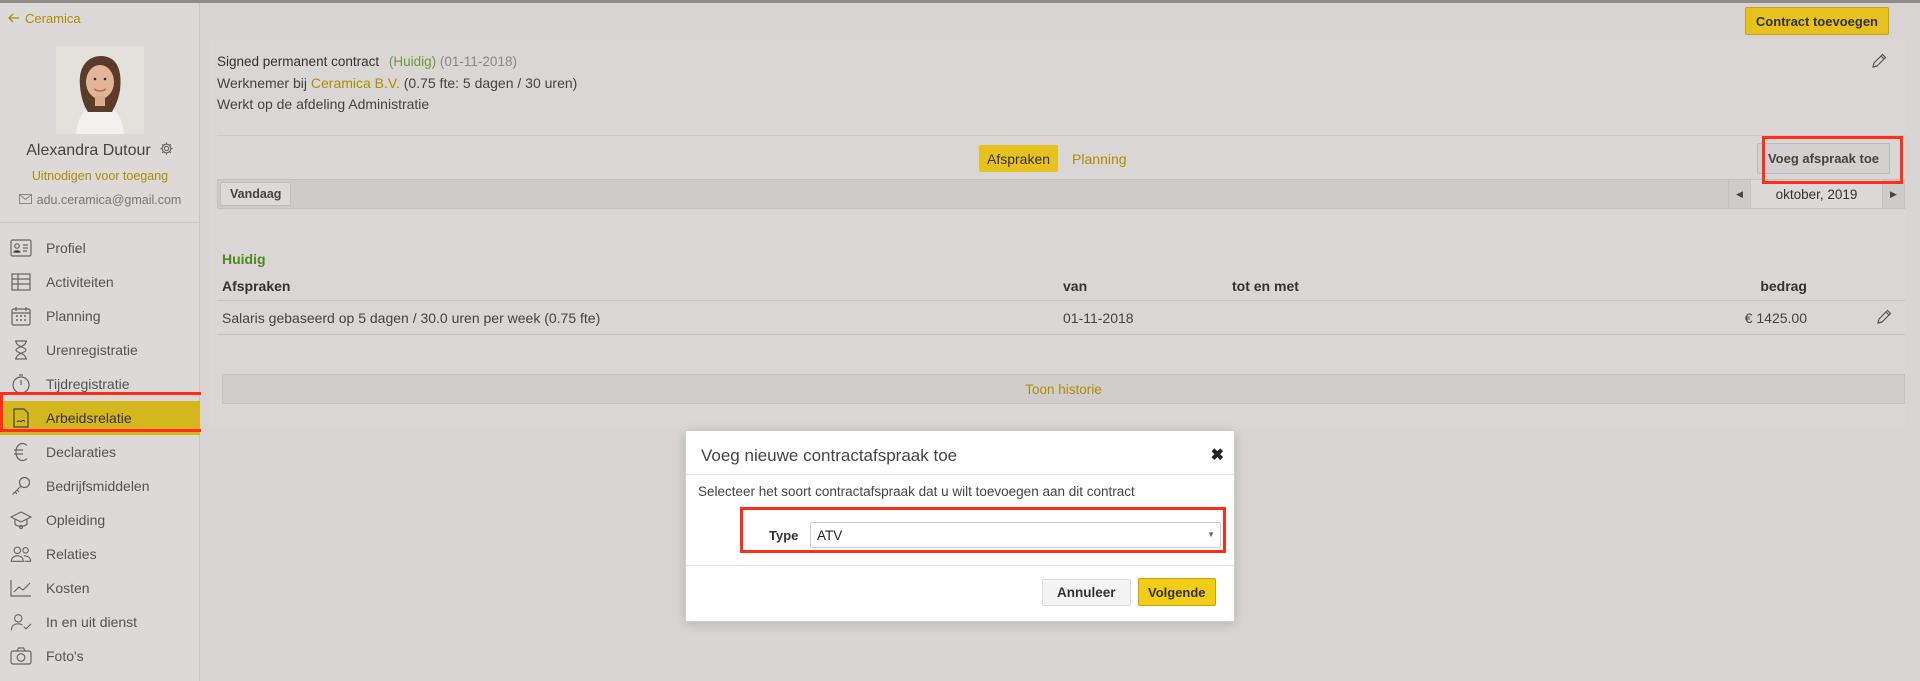 This screenshot has height=681, width=1920. I want to click on graduation-icon, so click(21, 520).